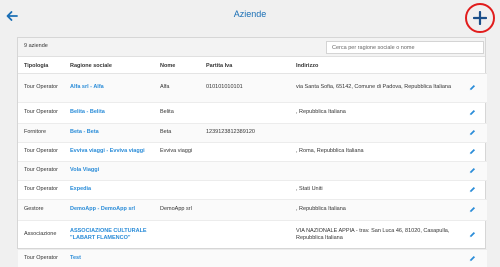  Describe the element at coordinates (36, 46) in the screenshot. I see `company-count: 9 aziende` at that location.